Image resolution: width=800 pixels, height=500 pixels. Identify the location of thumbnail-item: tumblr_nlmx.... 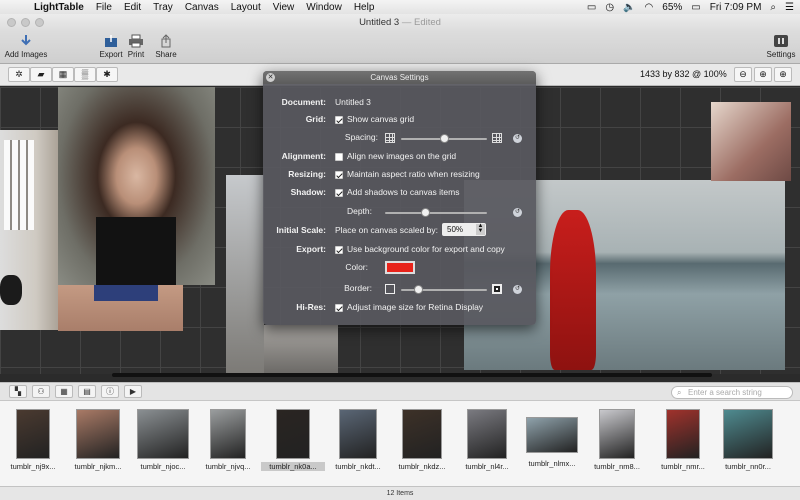
(552, 438).